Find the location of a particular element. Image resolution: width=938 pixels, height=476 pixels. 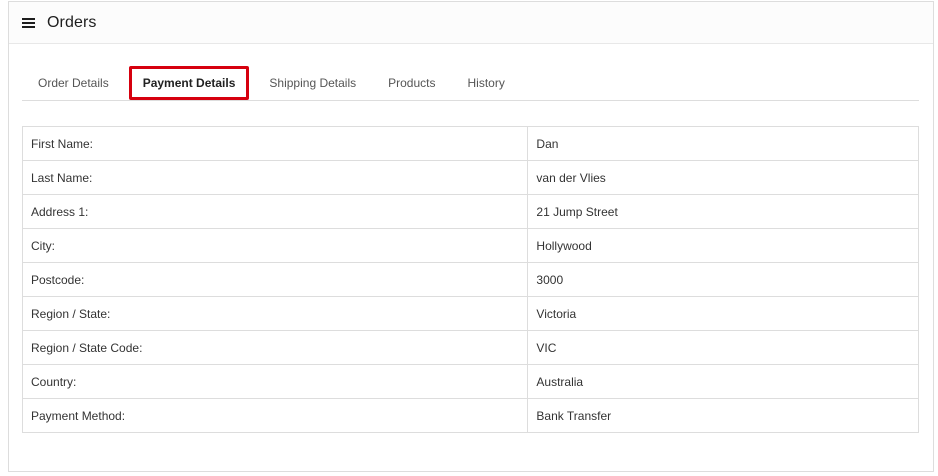

field-value: Victoria is located at coordinates (723, 313).